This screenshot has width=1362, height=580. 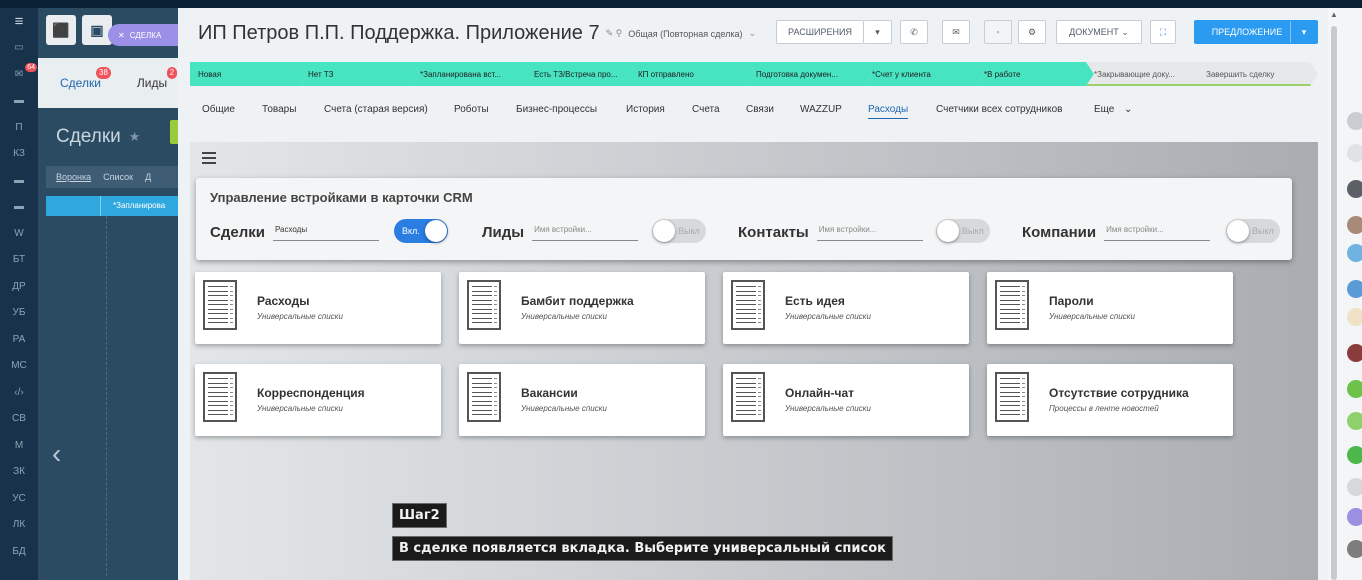 What do you see at coordinates (685, 34) in the screenshot?
I see `deal-category: Общая (Повторная сделка)` at bounding box center [685, 34].